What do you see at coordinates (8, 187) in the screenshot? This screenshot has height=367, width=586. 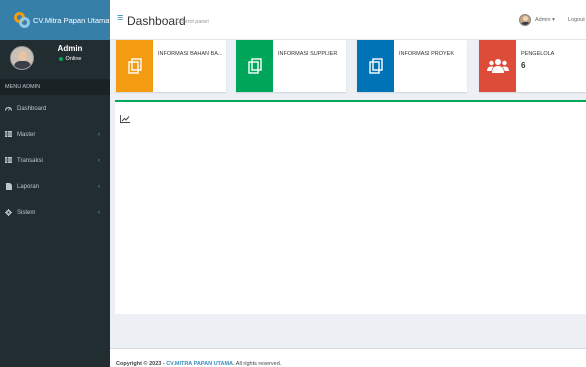 I see `file-icon` at bounding box center [8, 187].